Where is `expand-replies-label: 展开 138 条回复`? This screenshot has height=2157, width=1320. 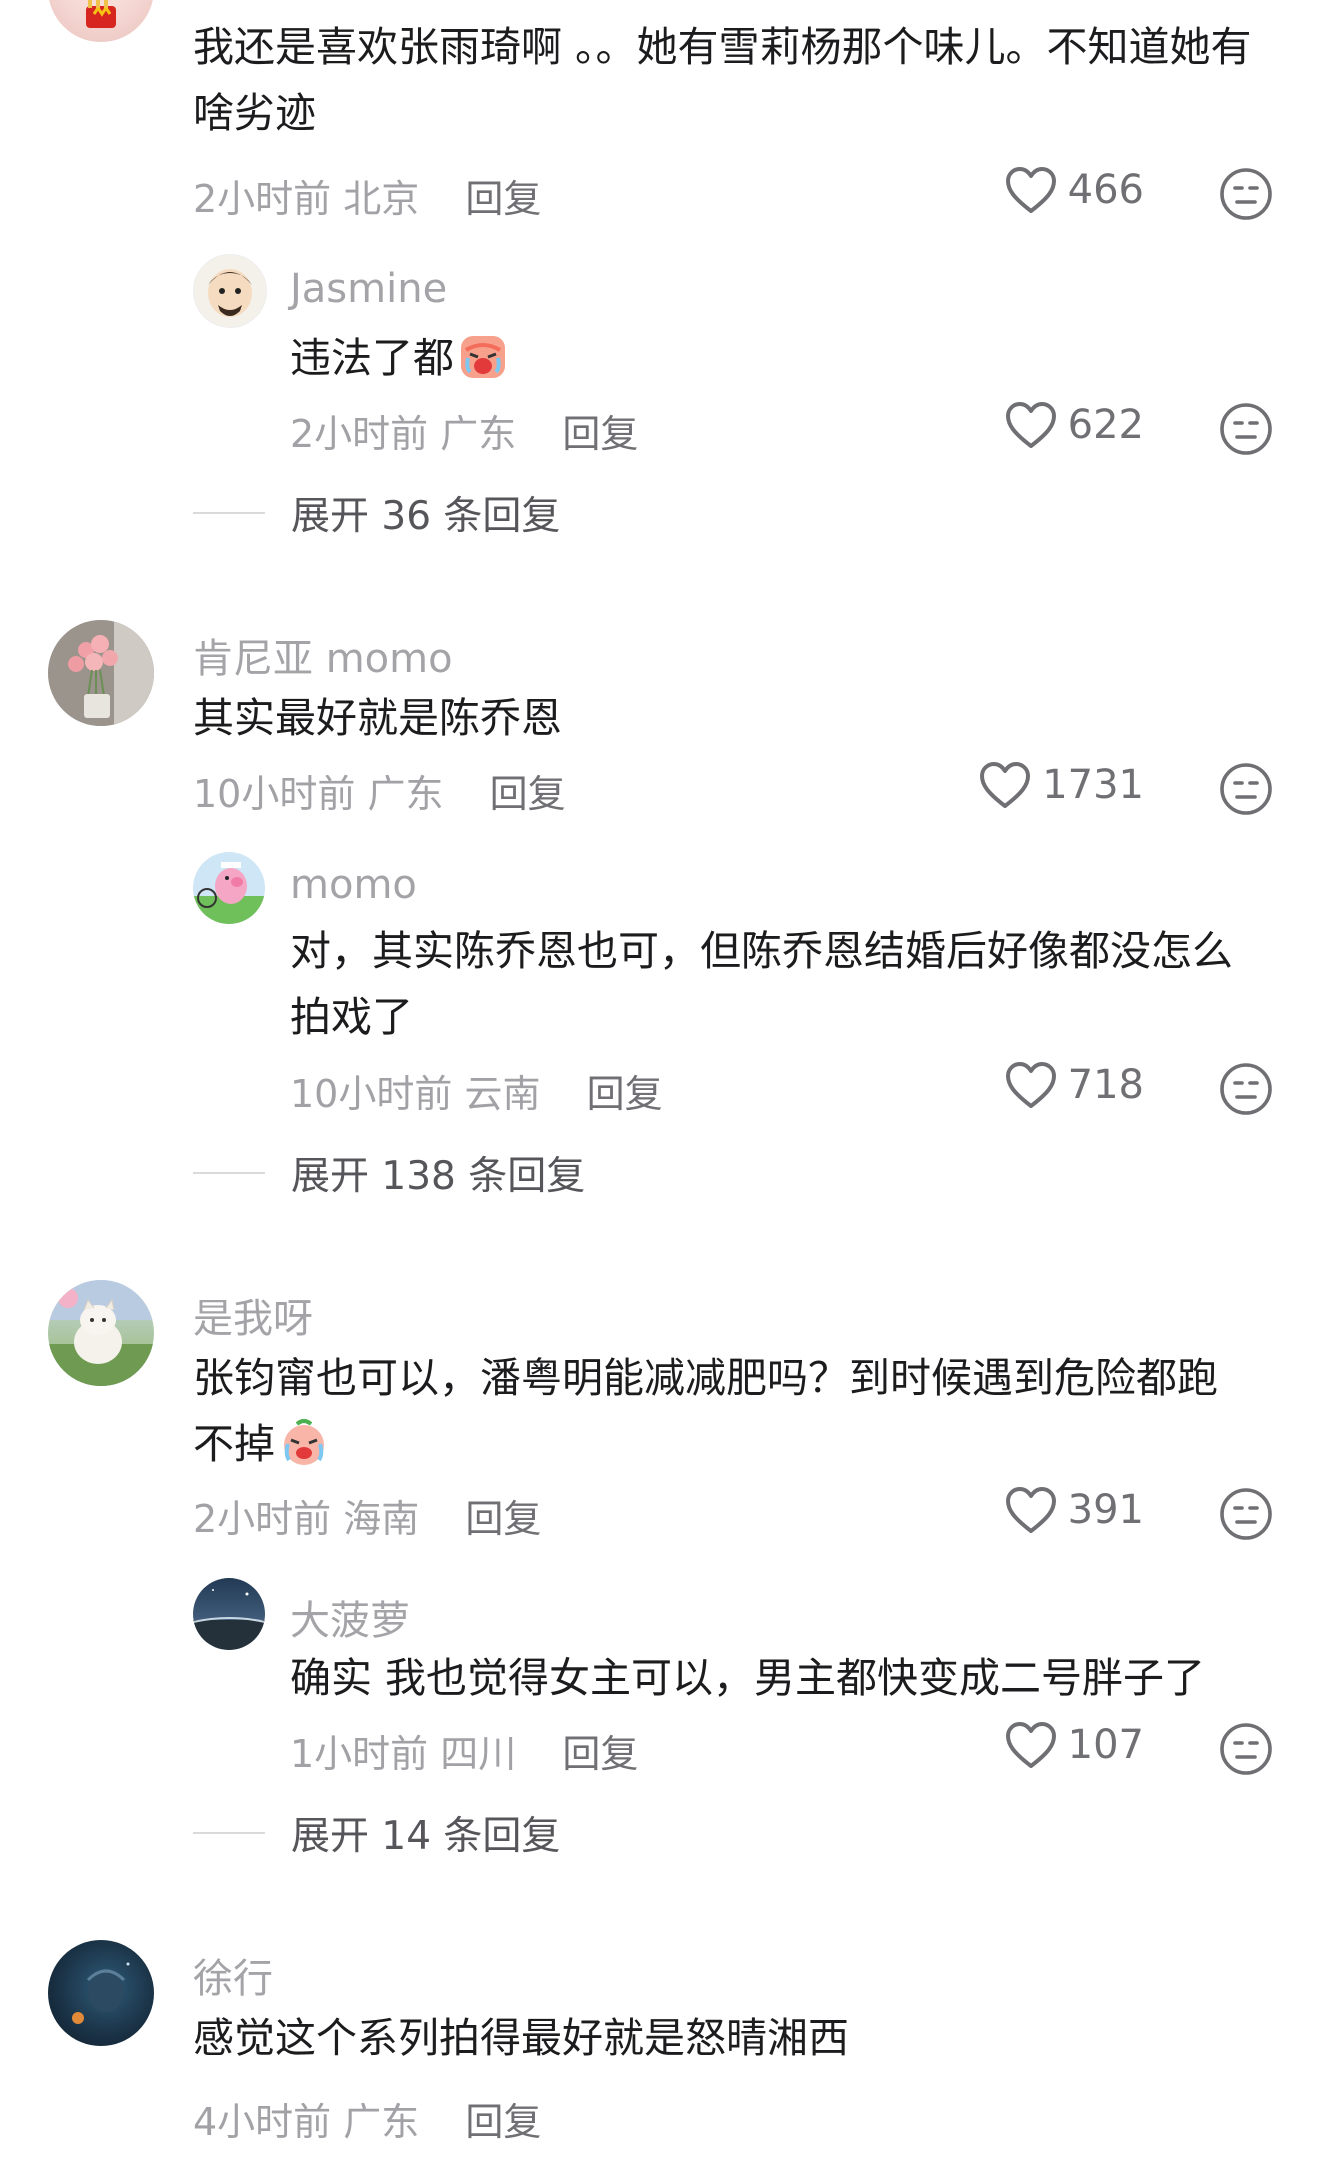 expand-replies-label: 展开 138 条回复 is located at coordinates (438, 1176).